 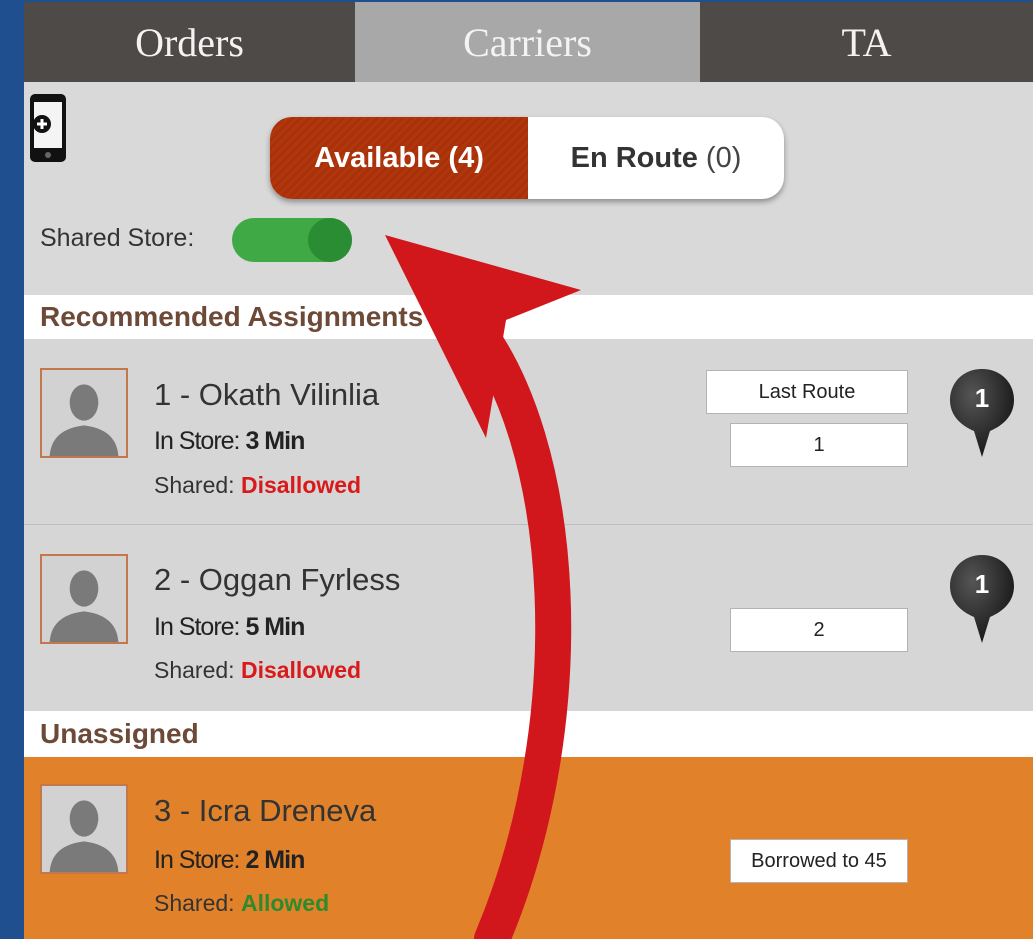 I want to click on availability-segmented-control: Available (4) En Route (0), so click(x=527, y=158).